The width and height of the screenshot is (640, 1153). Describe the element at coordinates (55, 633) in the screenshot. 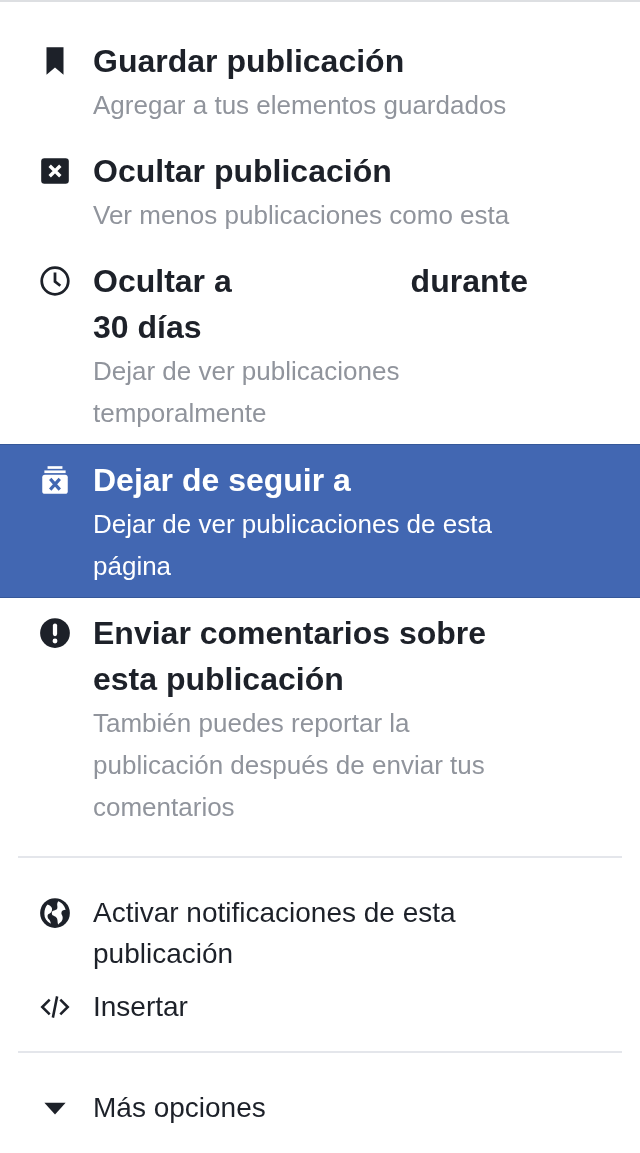

I see `exclamation-icon` at that location.